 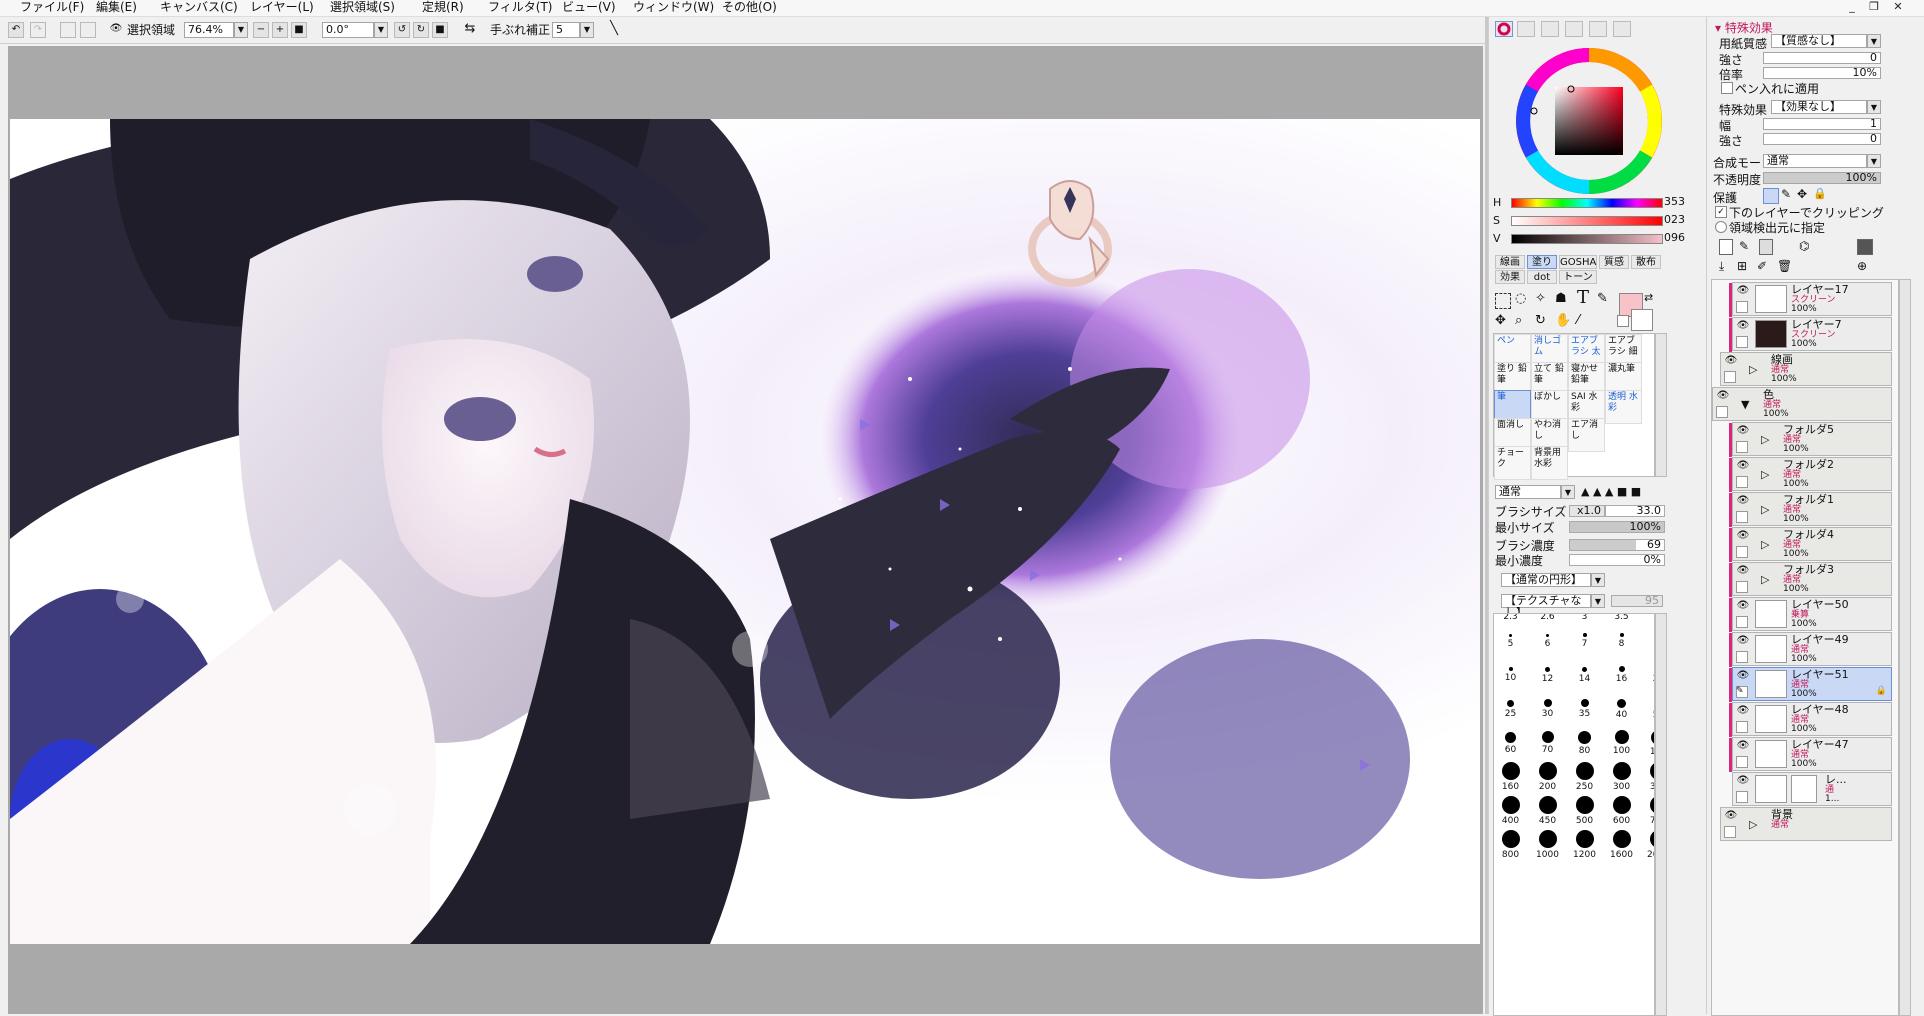 I want to click on v-value: 096, so click(x=1674, y=237).